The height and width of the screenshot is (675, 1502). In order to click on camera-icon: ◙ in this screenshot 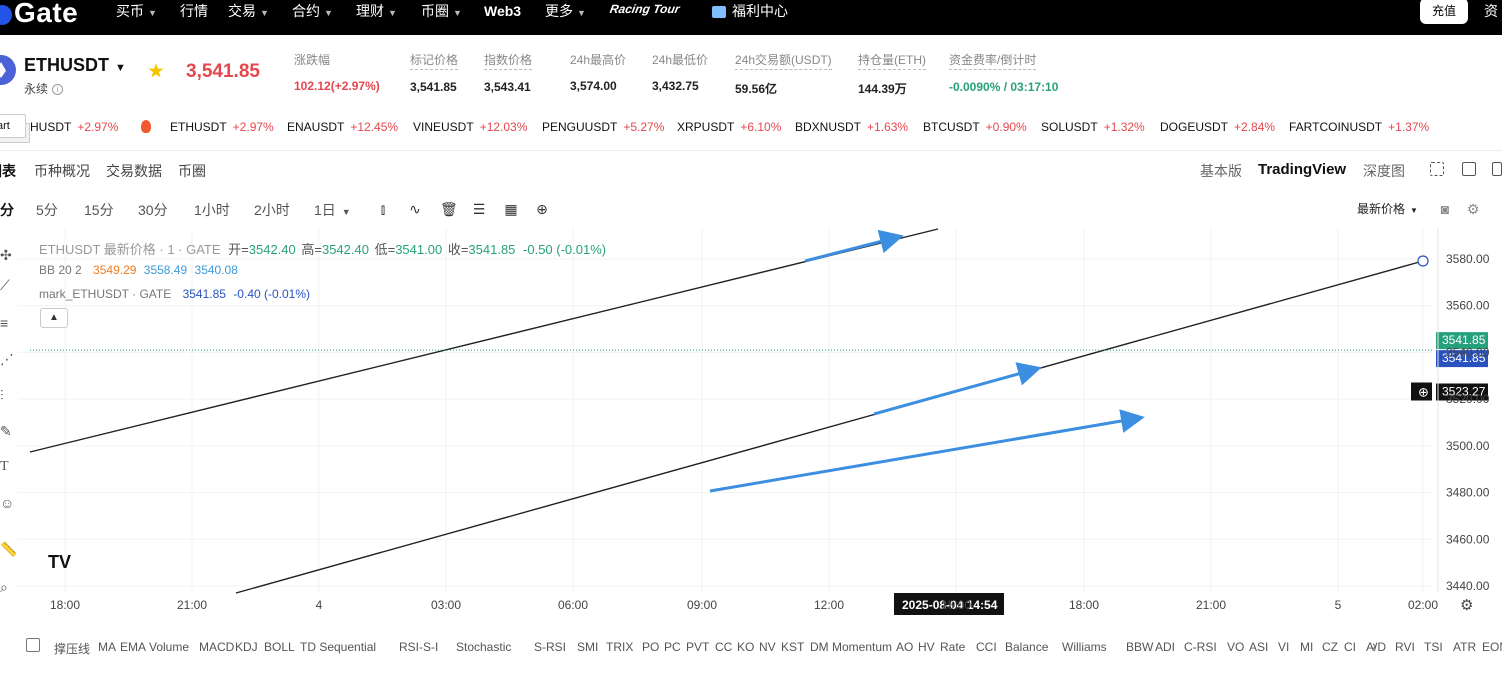, I will do `click(1445, 209)`.